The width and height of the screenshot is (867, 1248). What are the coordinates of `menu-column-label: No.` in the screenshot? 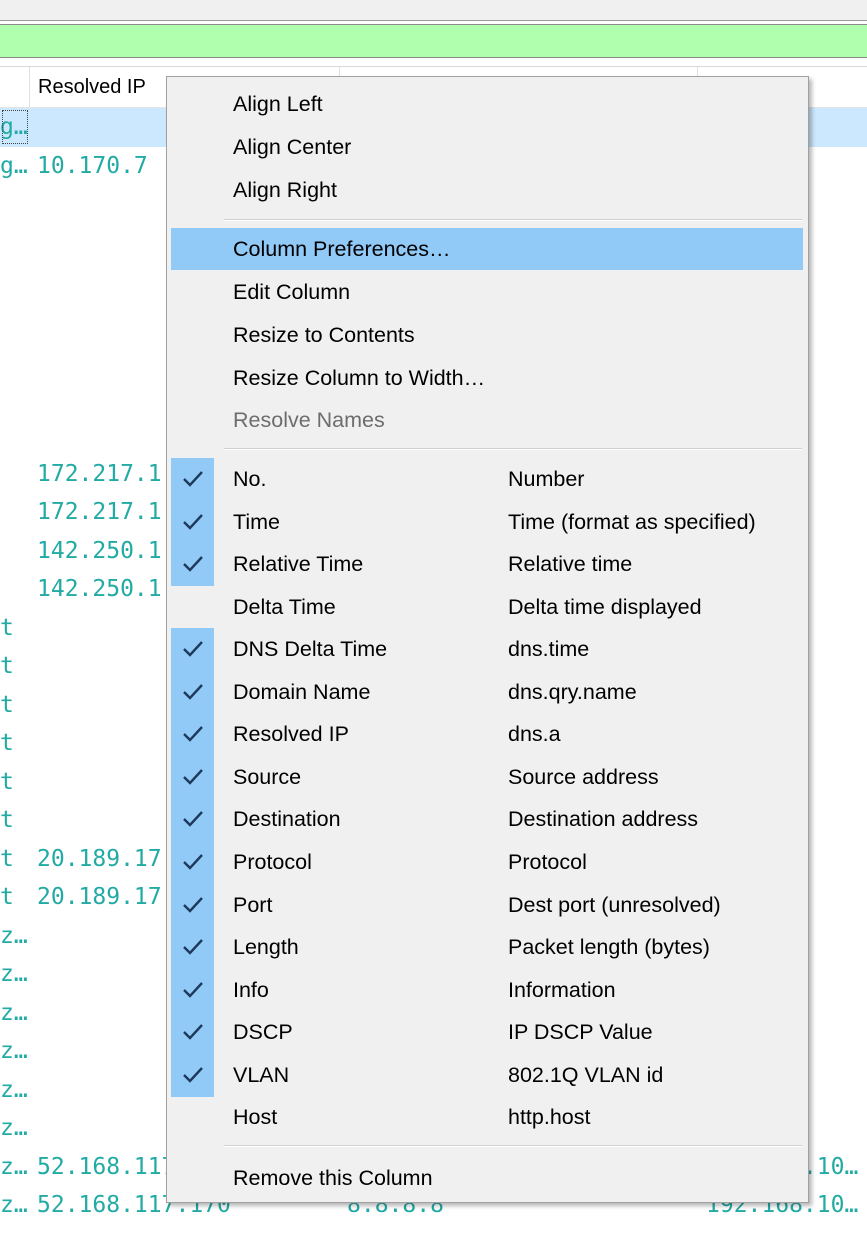 It's located at (250, 479).